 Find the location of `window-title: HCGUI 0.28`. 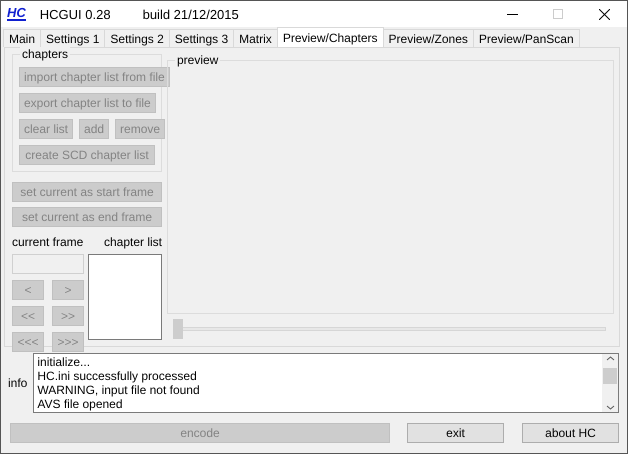

window-title: HCGUI 0.28 is located at coordinates (75, 14).